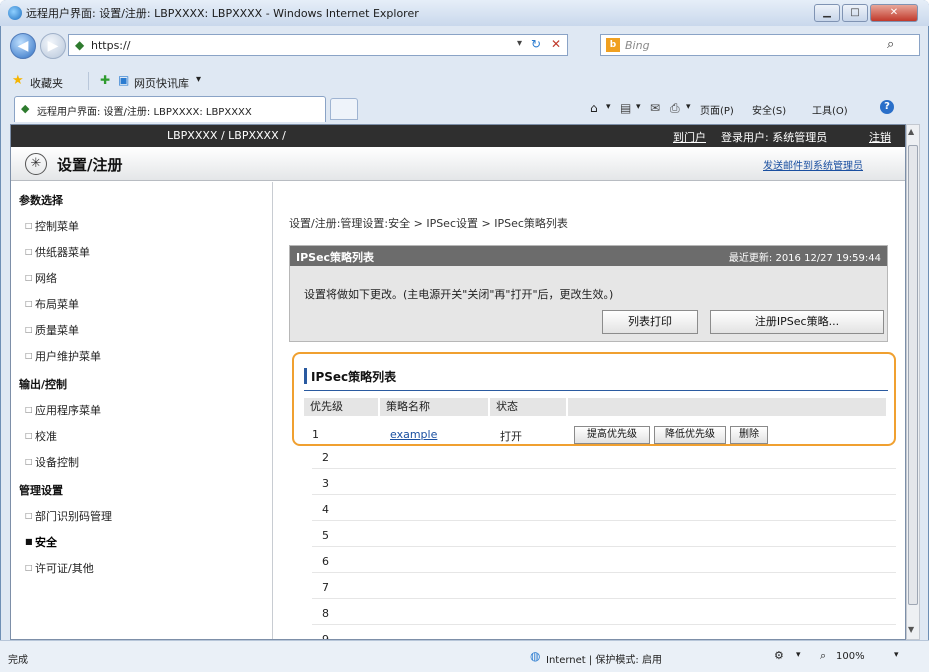  Describe the element at coordinates (73, 516) in the screenshot. I see `sidebar-item: 部门识别码管理` at that location.